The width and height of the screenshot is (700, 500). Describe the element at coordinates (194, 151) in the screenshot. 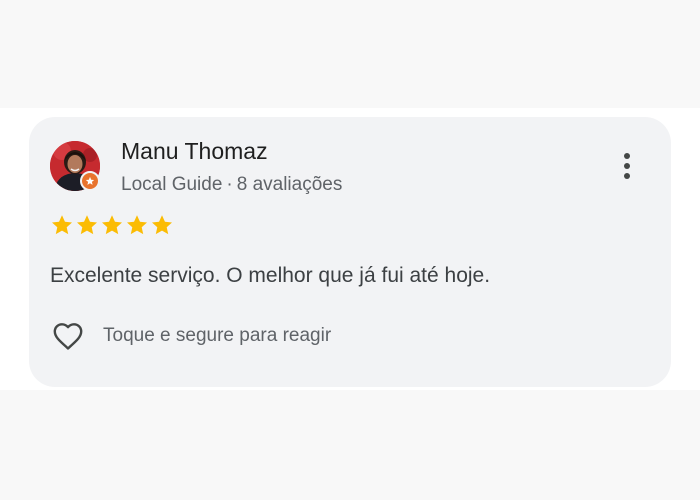

I see `reviewer-name: Manu Thomaz` at that location.